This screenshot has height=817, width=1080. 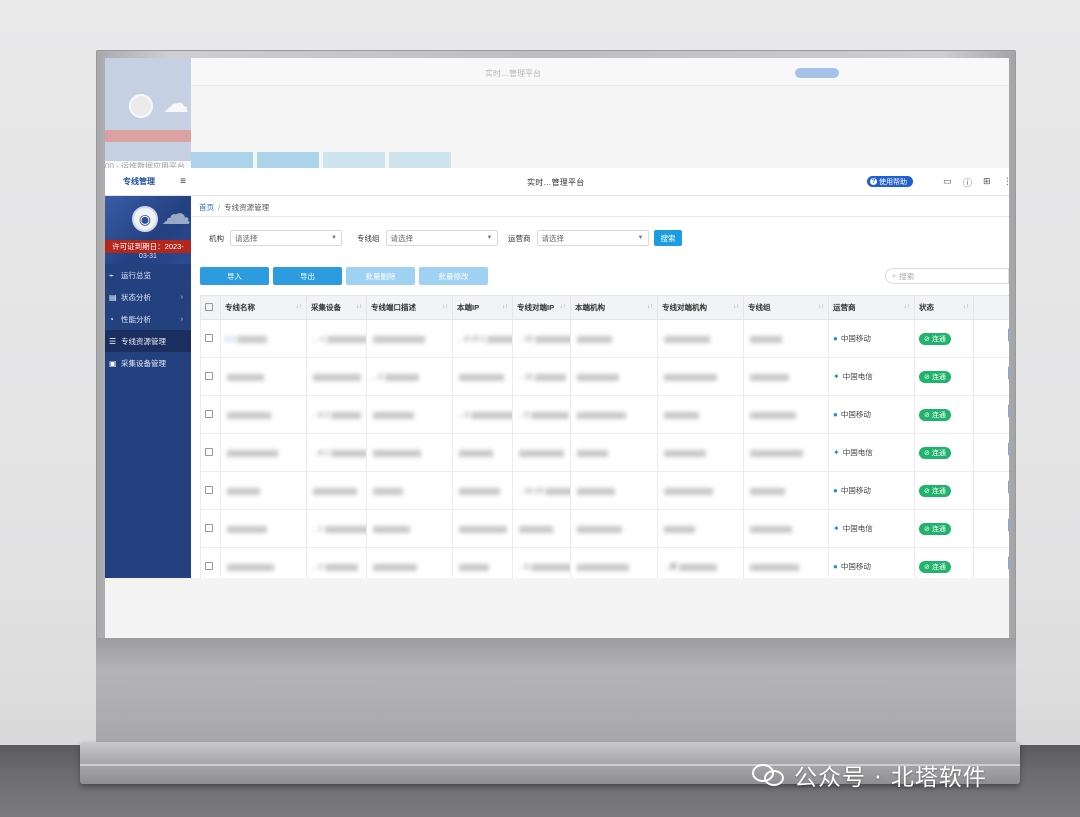 I want to click on search-button: 搜索, so click(x=668, y=238).